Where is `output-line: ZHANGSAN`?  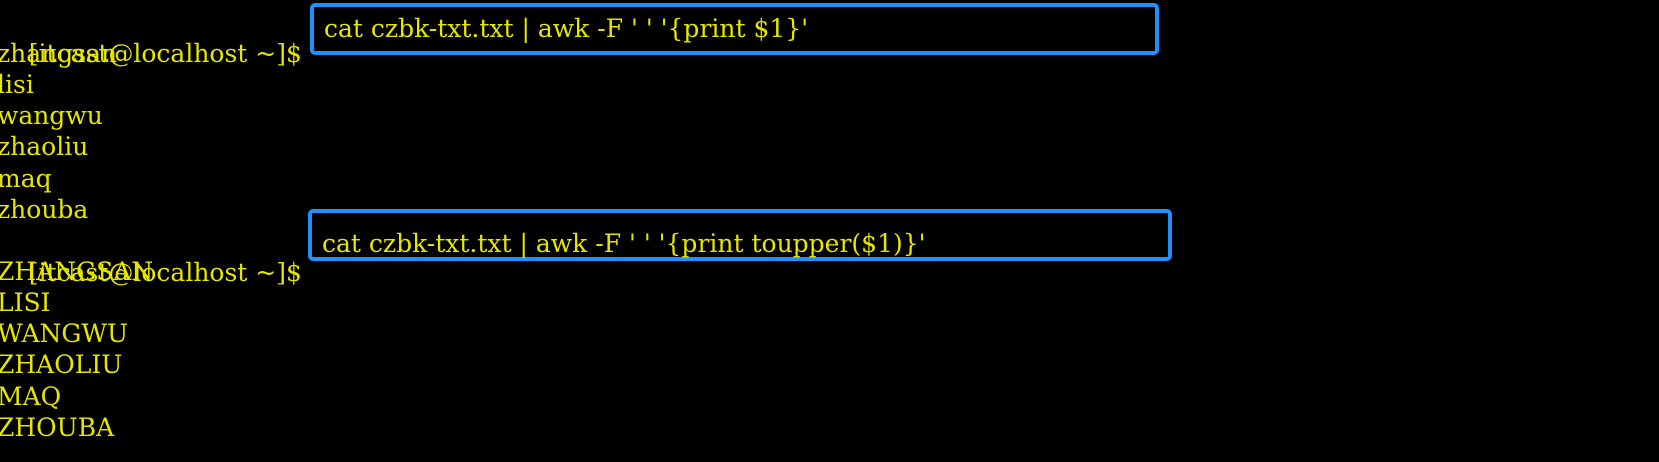 output-line: ZHANGSAN is located at coordinates (77, 271).